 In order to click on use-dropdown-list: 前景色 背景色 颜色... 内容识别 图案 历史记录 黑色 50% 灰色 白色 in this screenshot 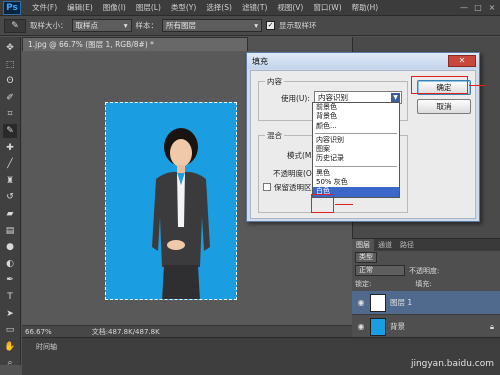, I will do `click(356, 150)`.